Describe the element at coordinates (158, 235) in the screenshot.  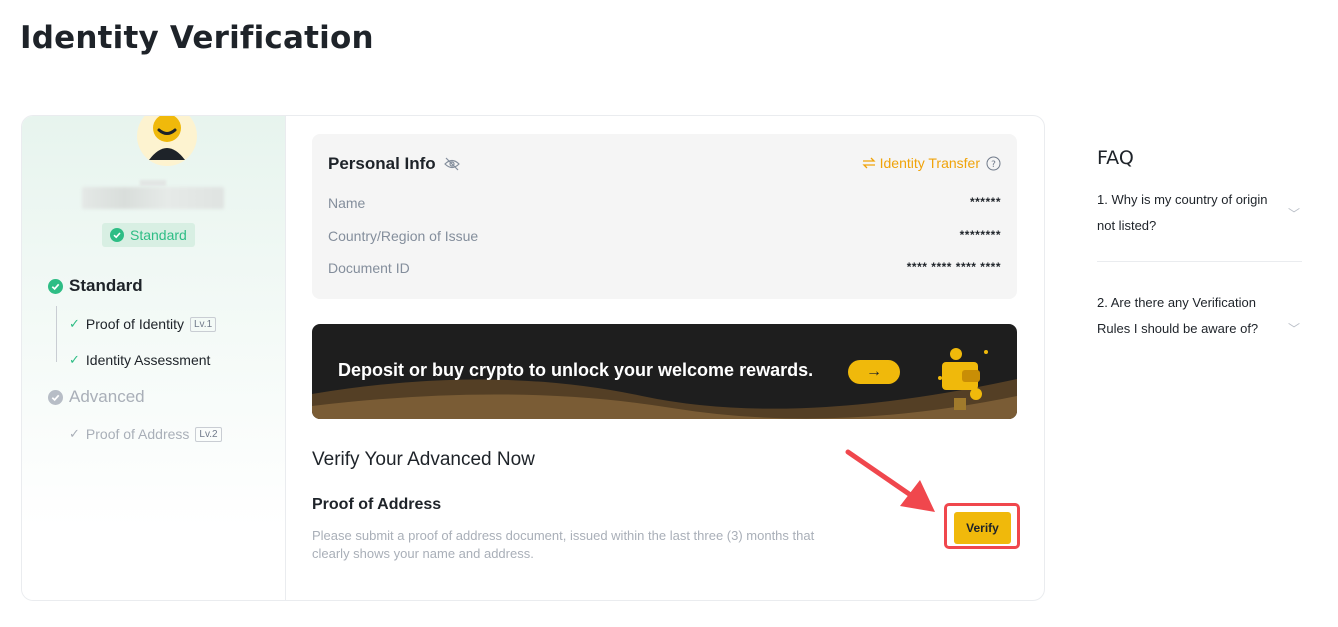
I see `status-badge-label: Standard` at that location.